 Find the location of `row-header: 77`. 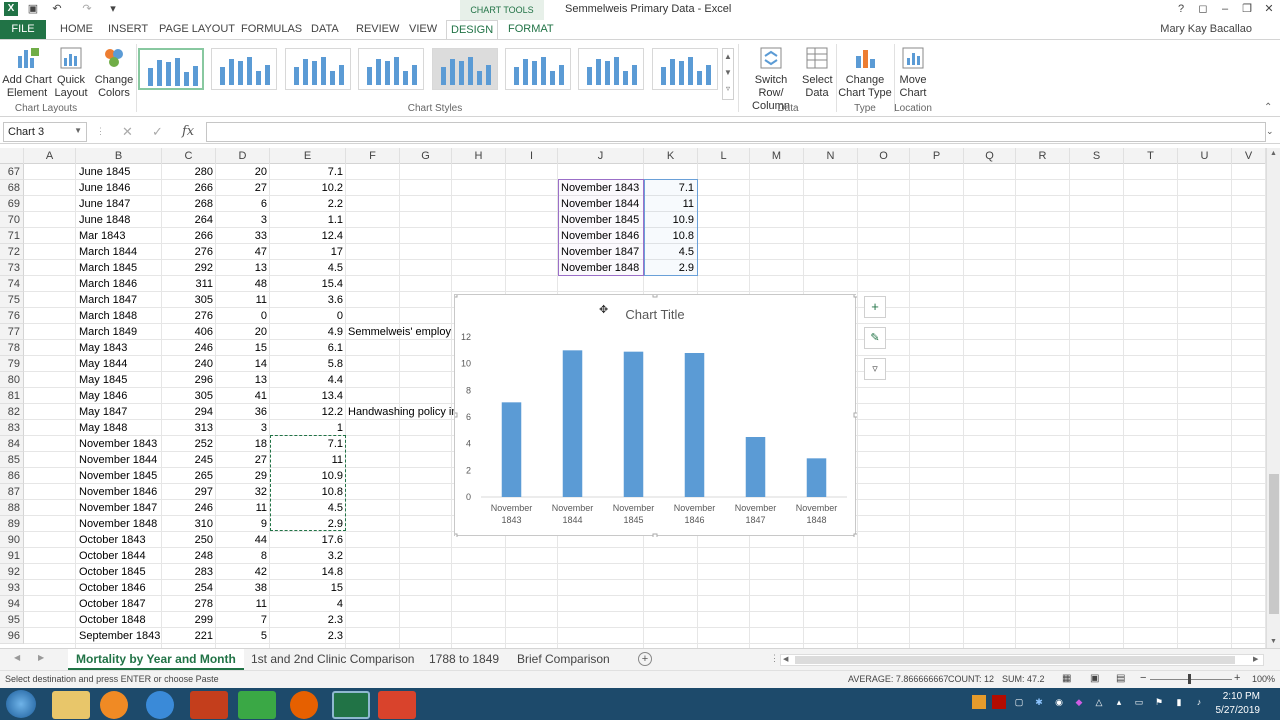

row-header: 77 is located at coordinates (12, 332).